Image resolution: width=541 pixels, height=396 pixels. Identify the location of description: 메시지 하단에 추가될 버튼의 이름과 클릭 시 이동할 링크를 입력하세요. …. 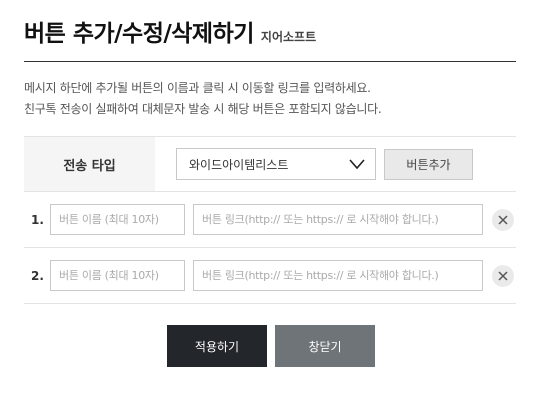
(203, 99).